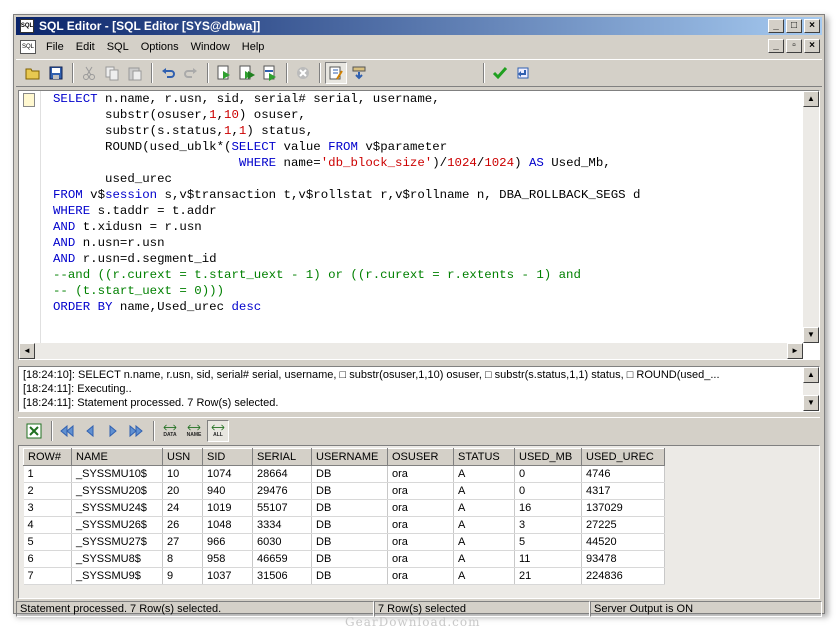  What do you see at coordinates (227, 457) in the screenshot?
I see `column-header-sid: SID` at bounding box center [227, 457].